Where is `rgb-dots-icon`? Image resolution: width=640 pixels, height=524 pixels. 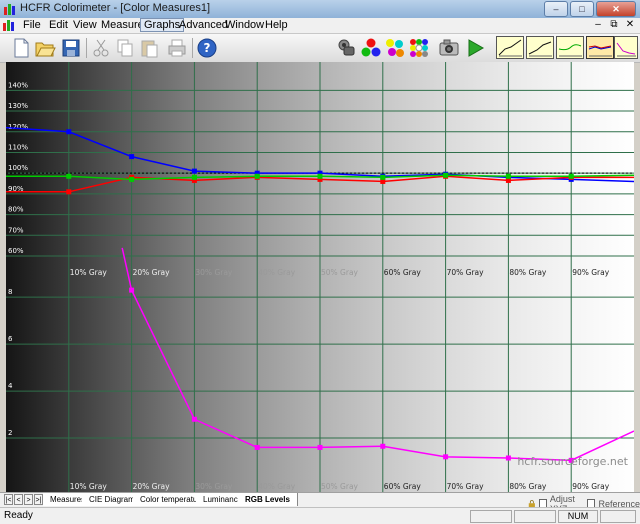
rgb-dots-icon is located at coordinates (371, 48).